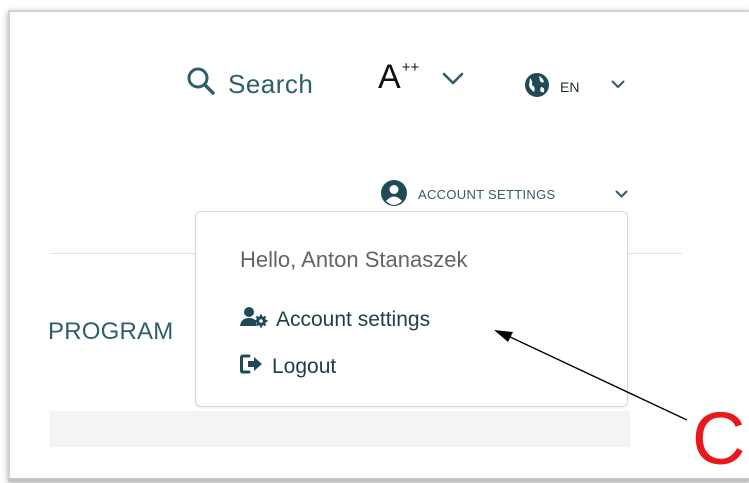 This screenshot has width=749, height=483. Describe the element at coordinates (591, 375) in the screenshot. I see `annotation-arrow` at that location.